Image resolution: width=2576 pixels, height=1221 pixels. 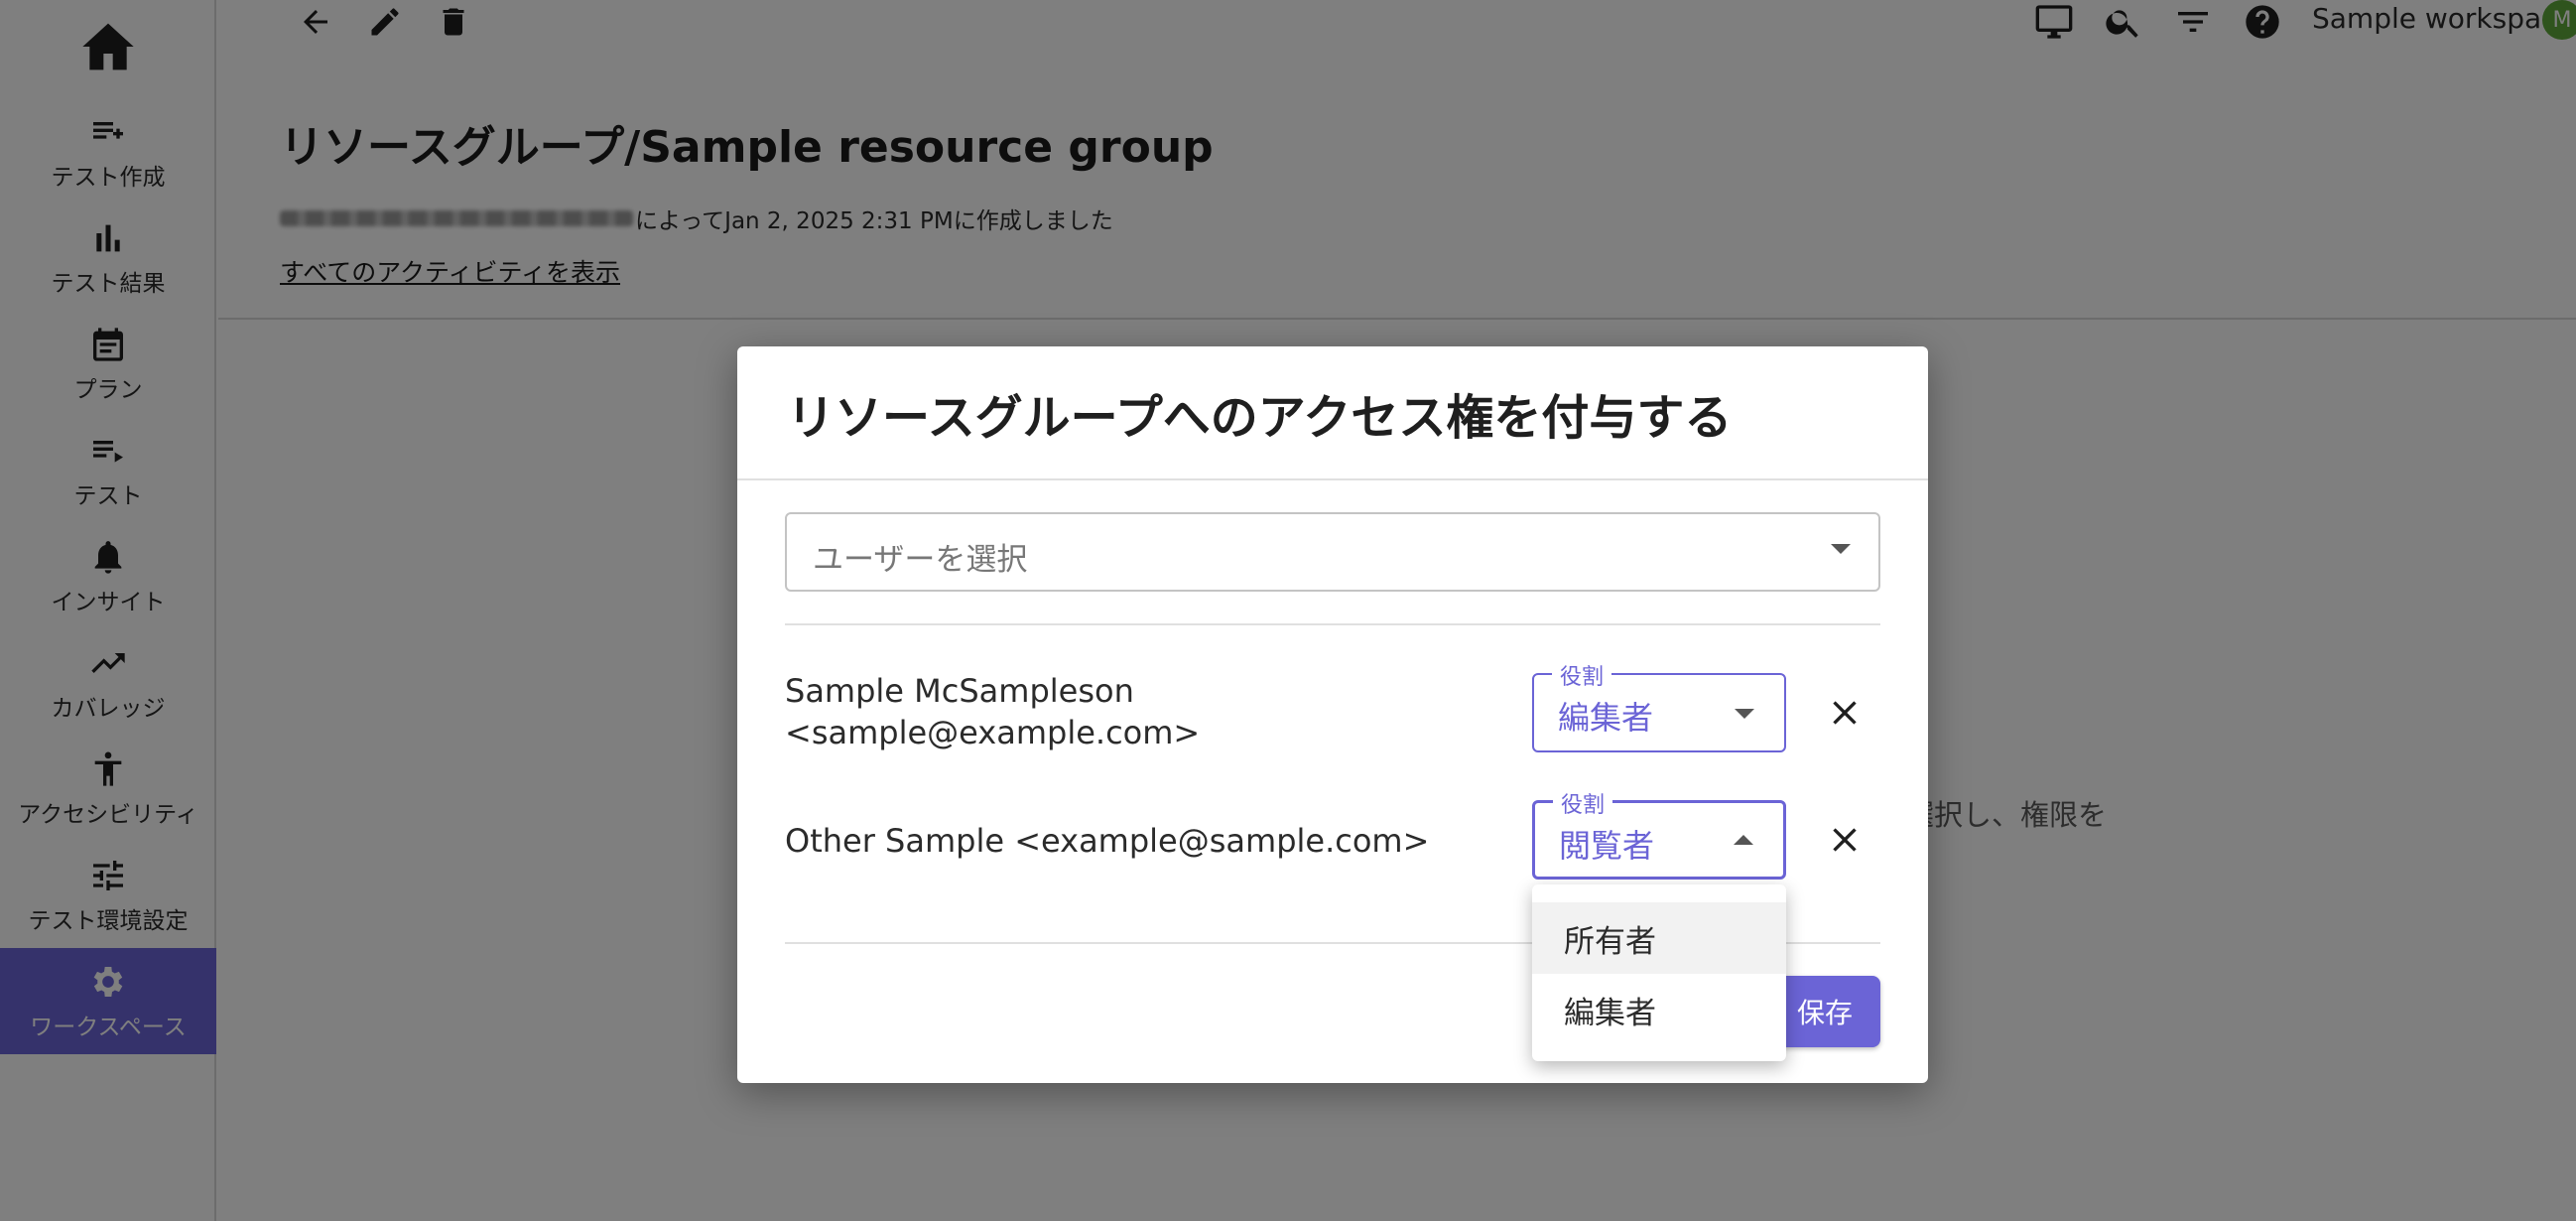 What do you see at coordinates (993, 732) in the screenshot?
I see `member-email-line: <sample@example.com>` at bounding box center [993, 732].